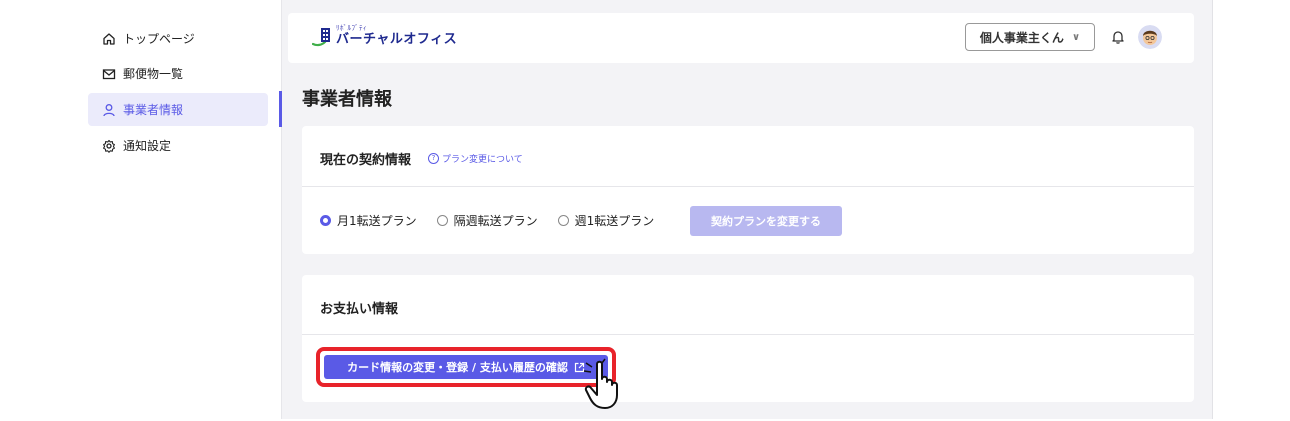 The image size is (1290, 421). I want to click on change-plan-button: 契約プランを変更する, so click(766, 221).